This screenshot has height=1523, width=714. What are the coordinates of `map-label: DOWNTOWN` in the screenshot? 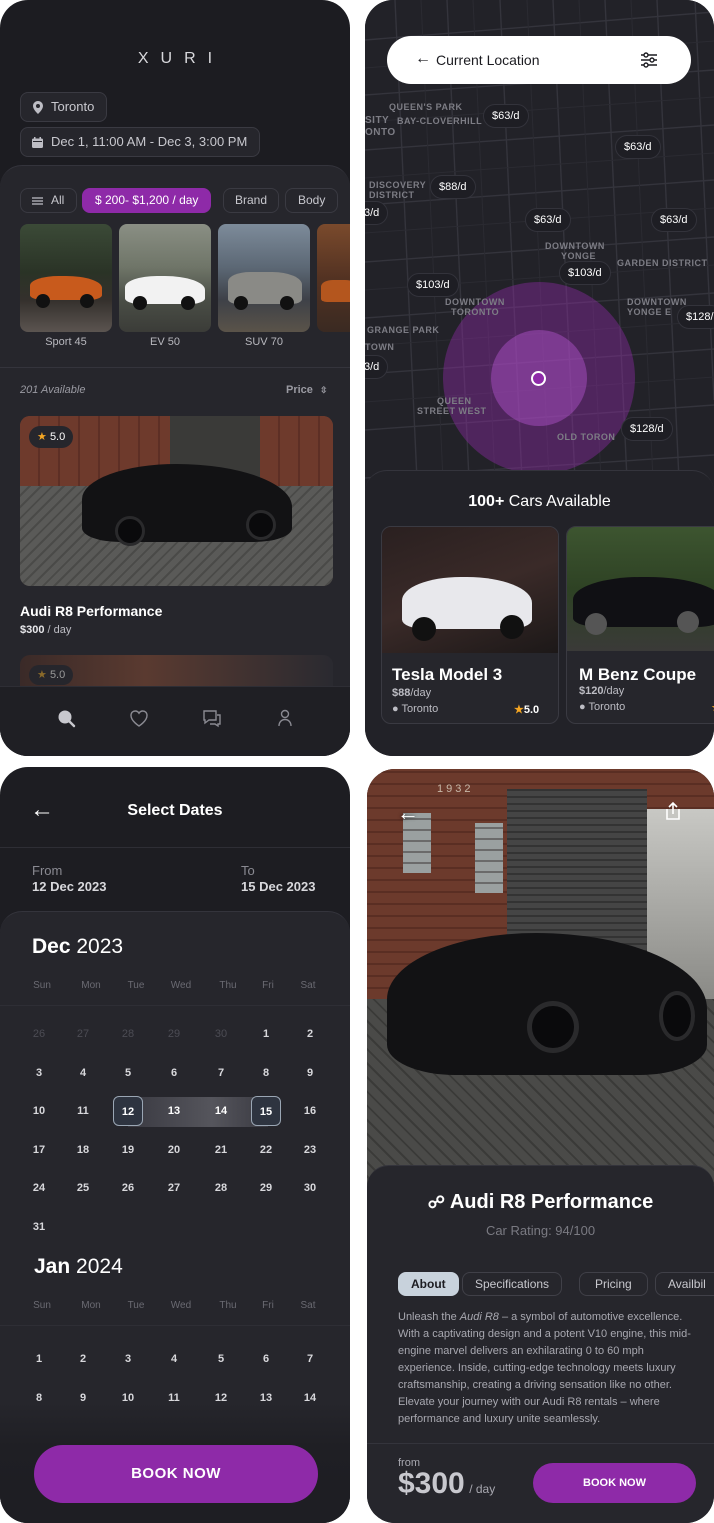 It's located at (575, 246).